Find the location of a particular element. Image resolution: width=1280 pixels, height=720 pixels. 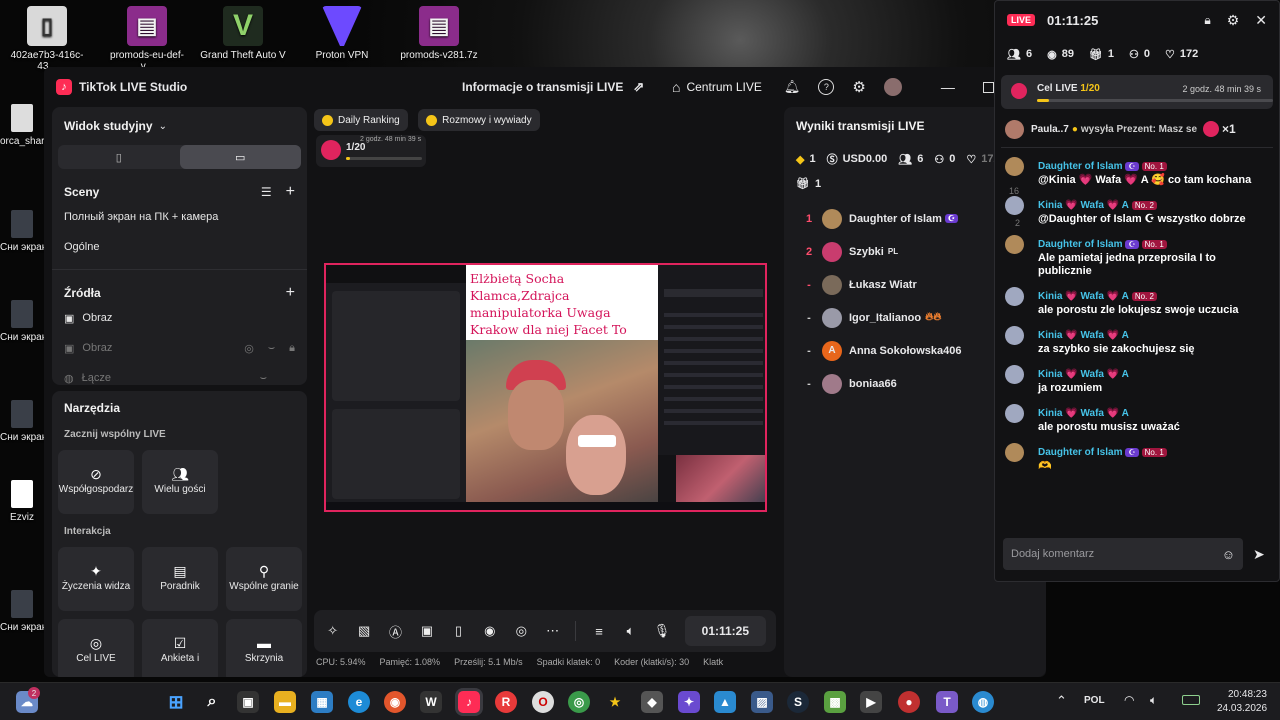

source-item: ◍ Łącze ⌣ is located at coordinates (179, 378).